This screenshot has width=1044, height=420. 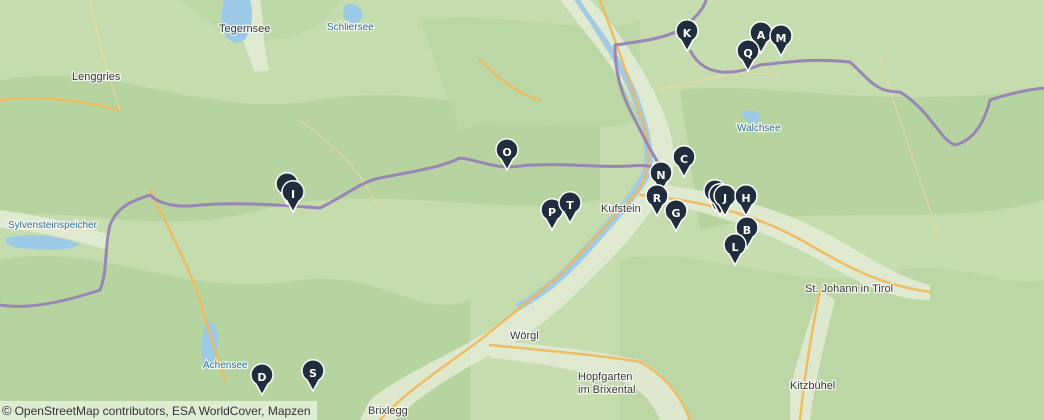 I want to click on marker-label: B, so click(x=747, y=230).